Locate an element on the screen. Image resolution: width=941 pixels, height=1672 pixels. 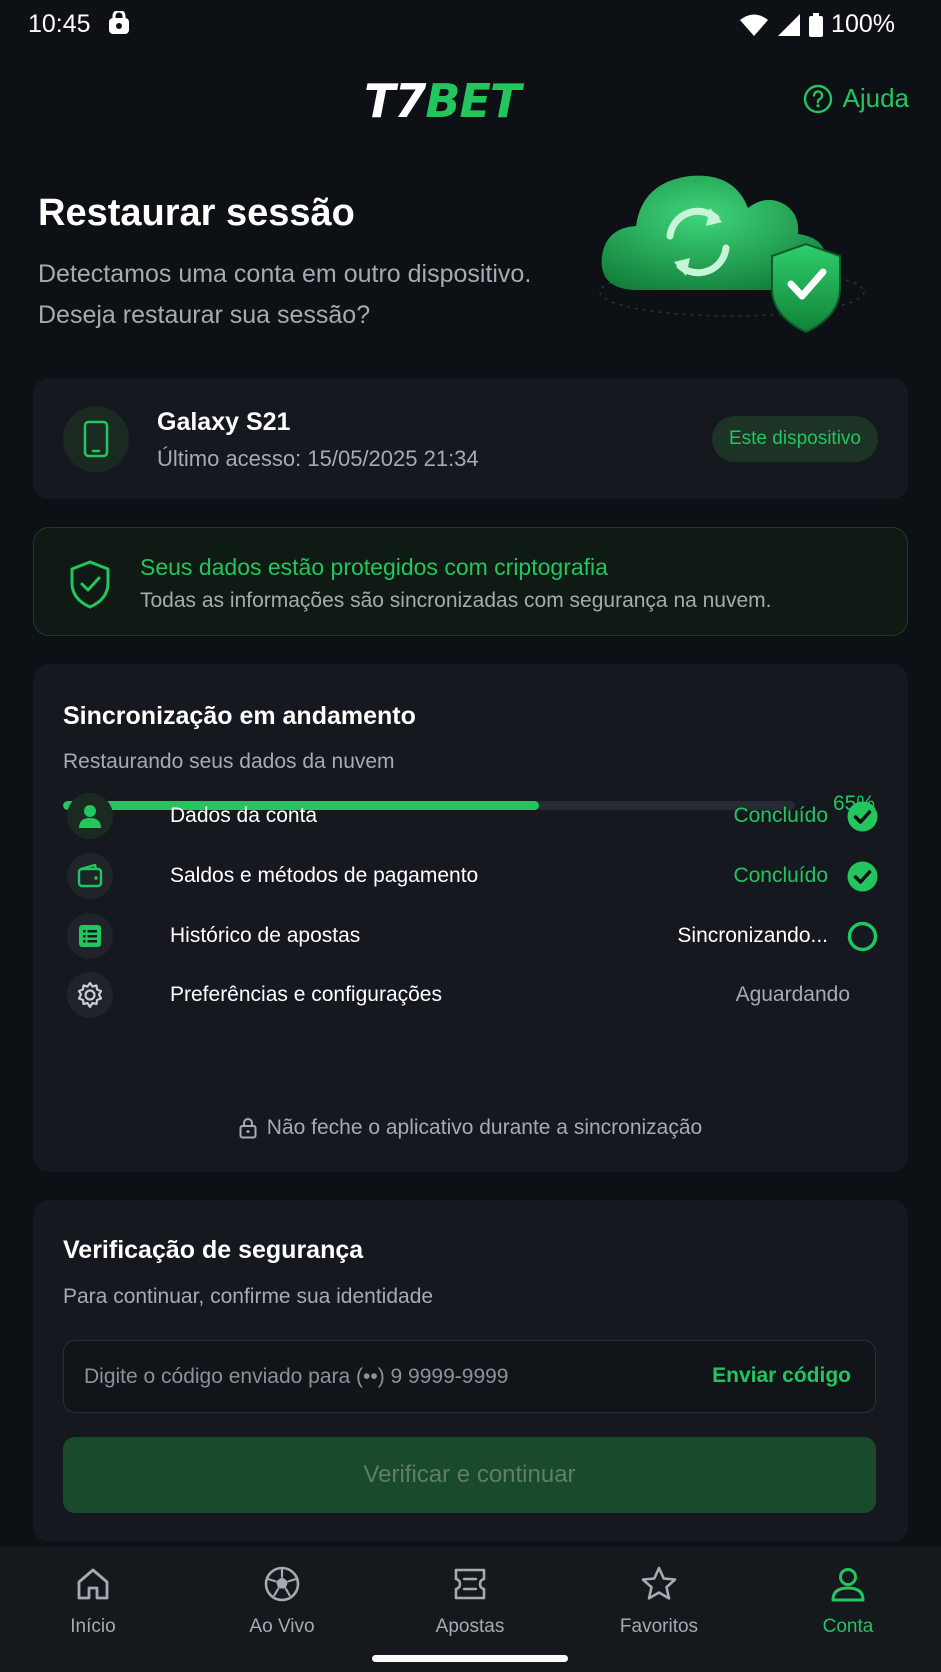
nav-item-ao-vivo: Ao Vivo is located at coordinates (282, 1601).